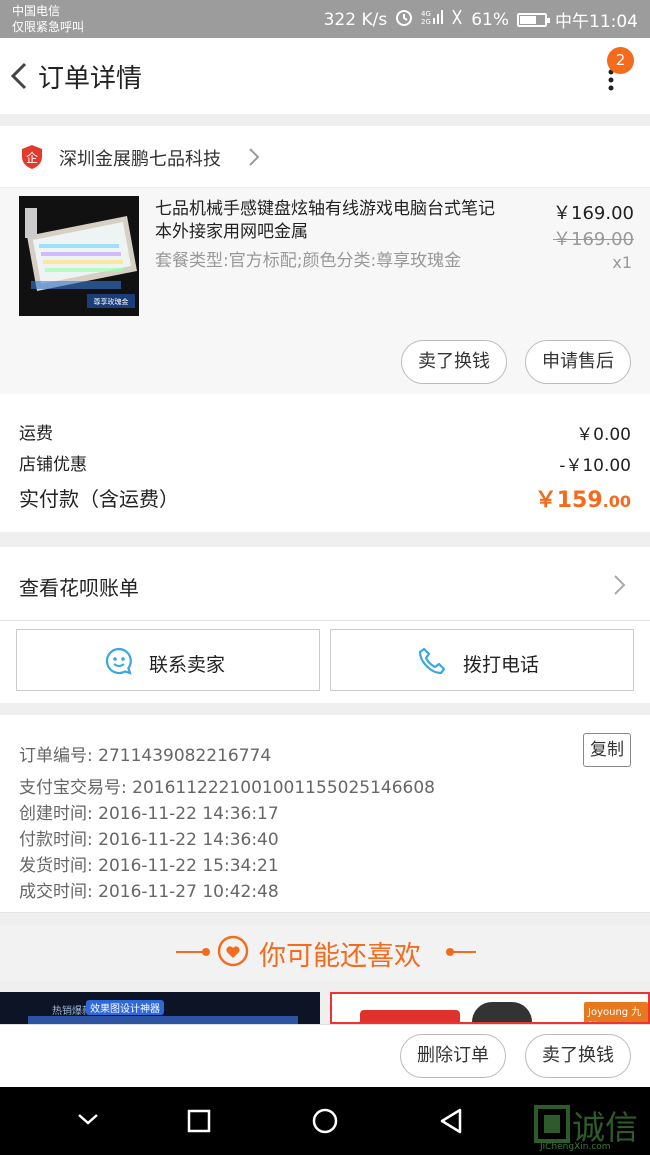  I want to click on phone-icon, so click(432, 661).